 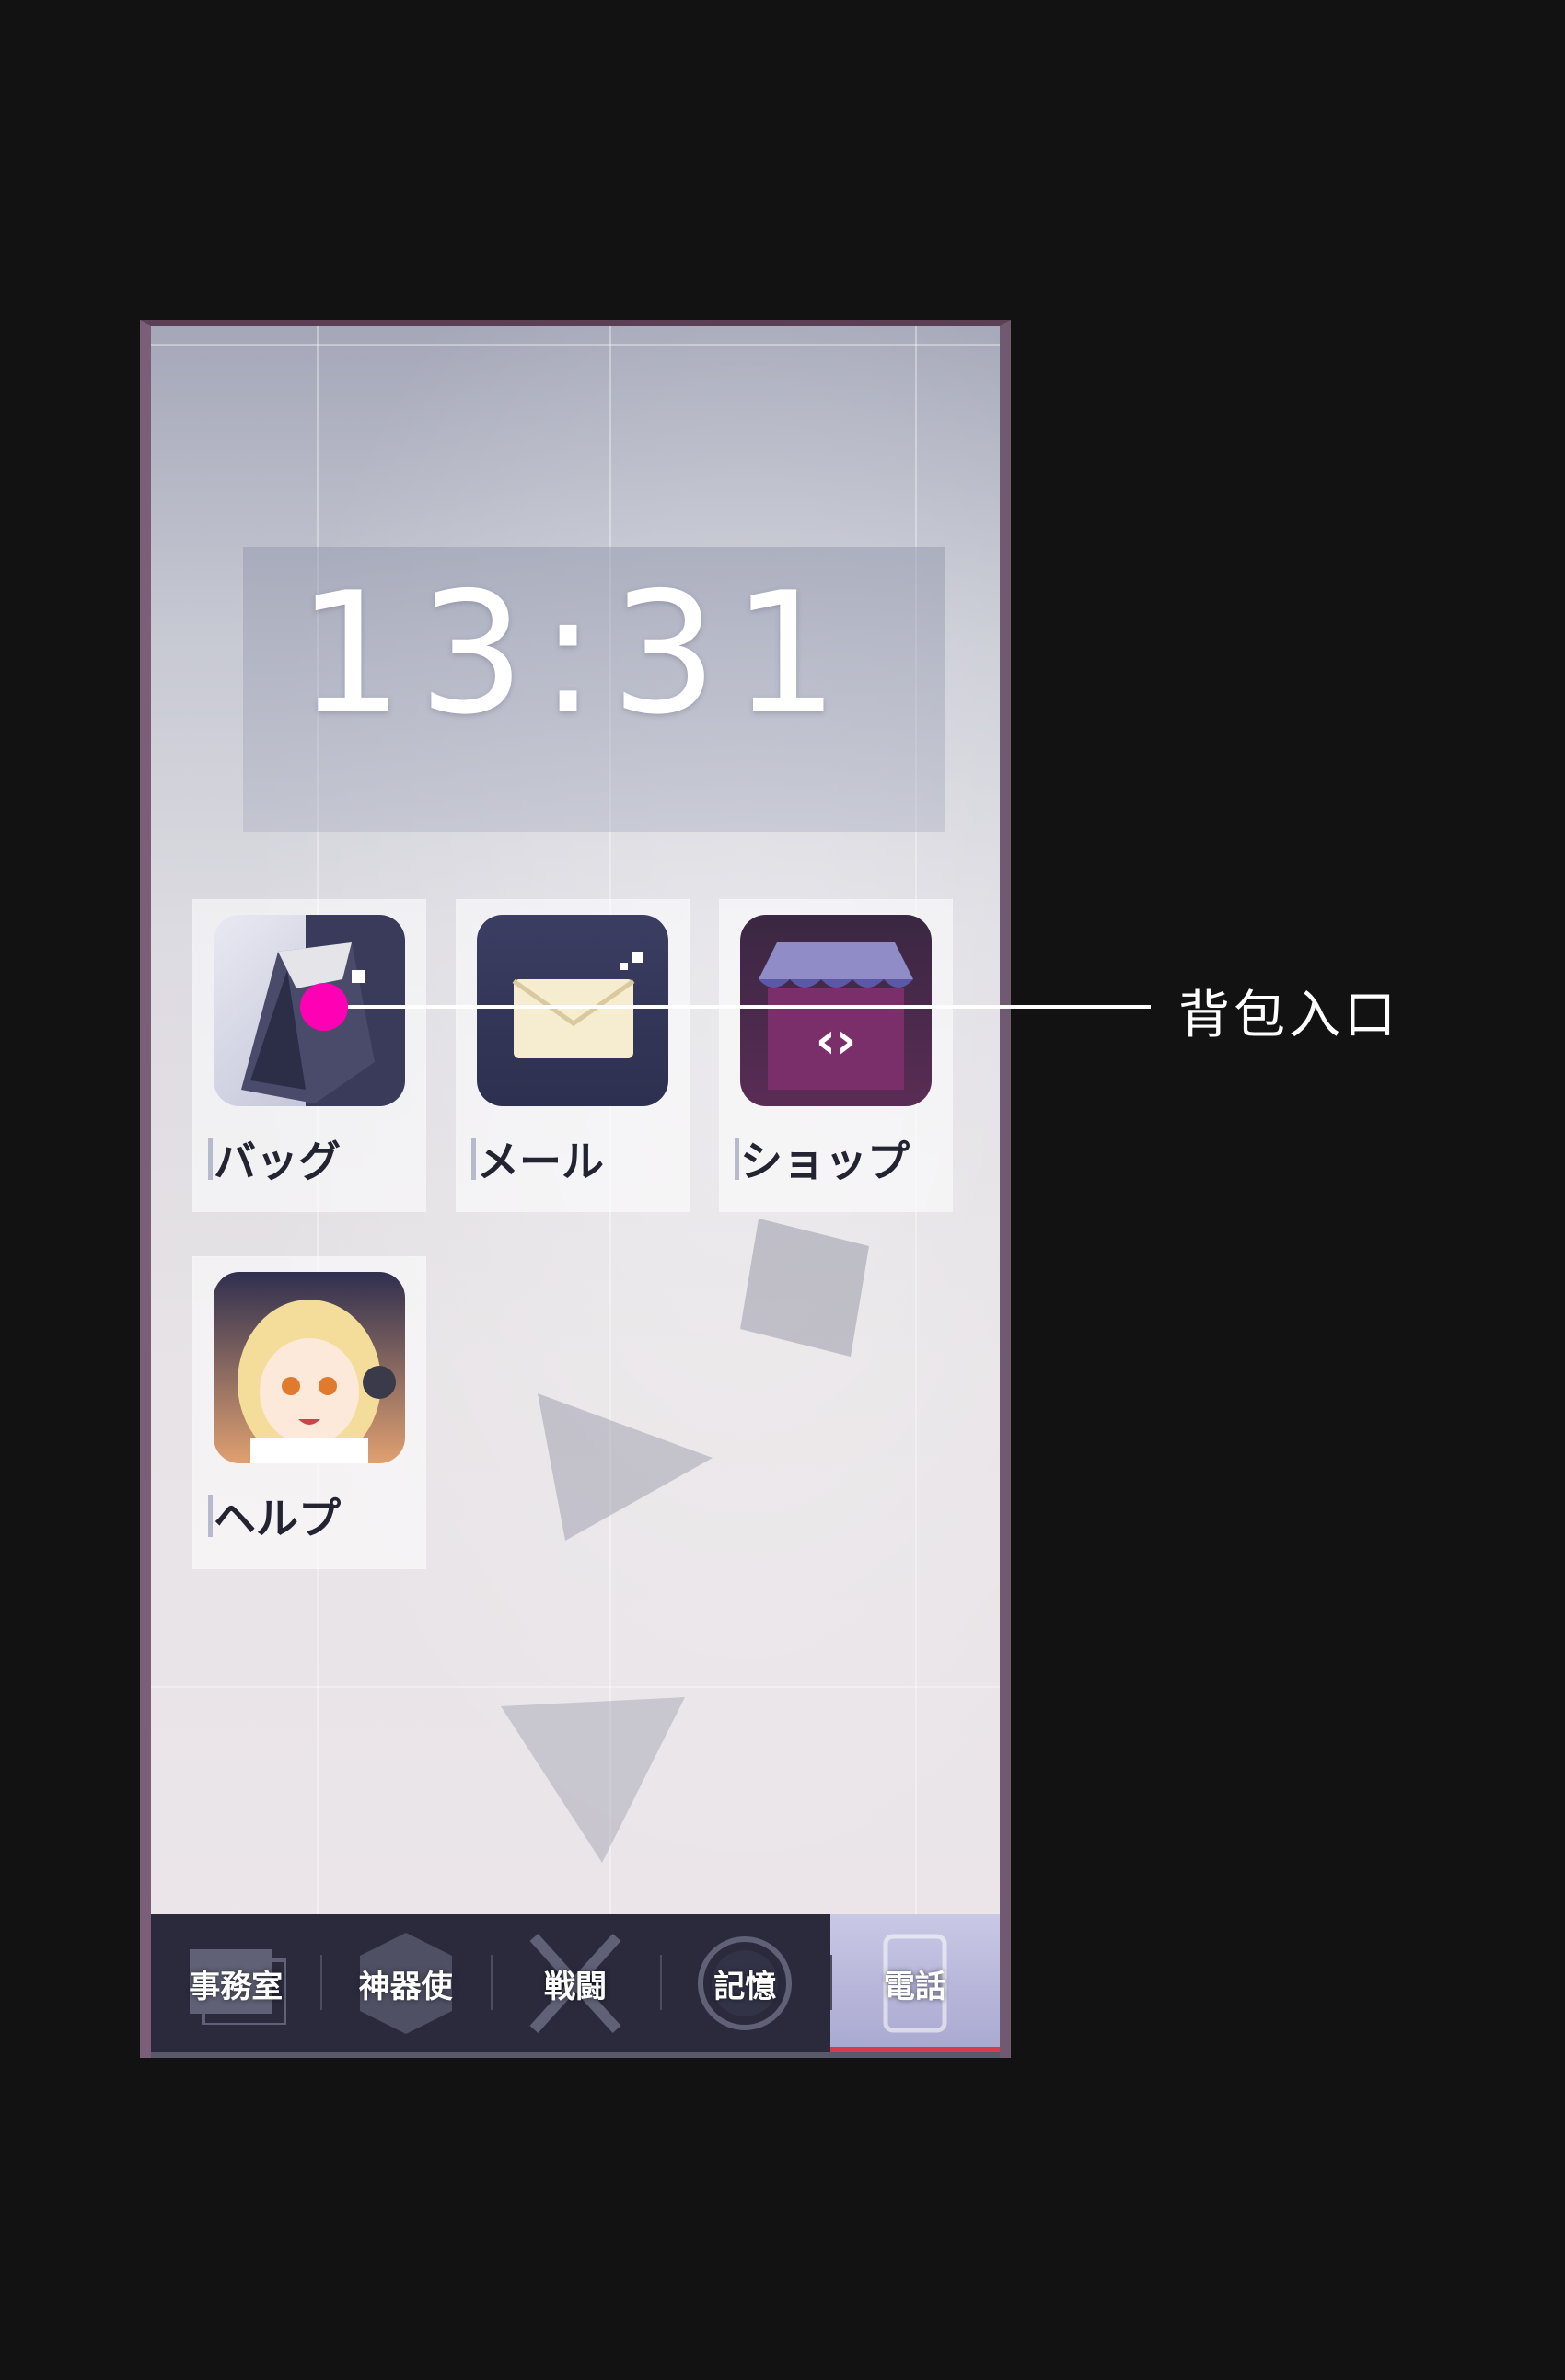 What do you see at coordinates (737, 1007) in the screenshot?
I see `annotation-line` at bounding box center [737, 1007].